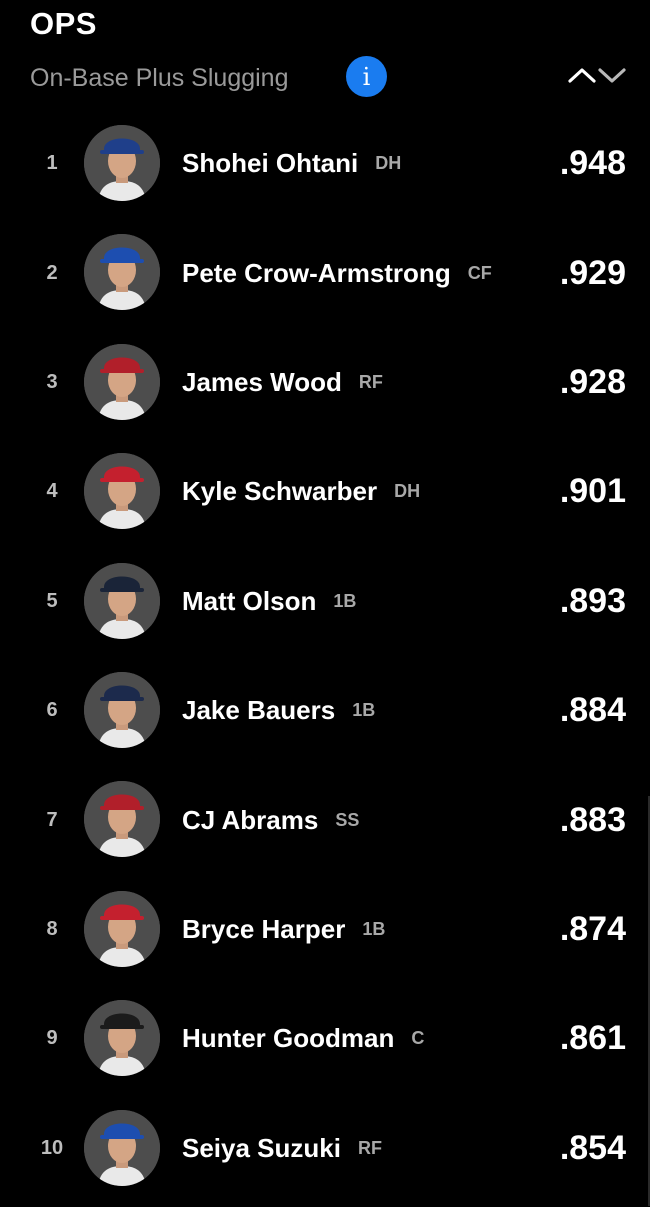  I want to click on leaderboard-row: 7 CJ Abrams SS .883, so click(325, 819).